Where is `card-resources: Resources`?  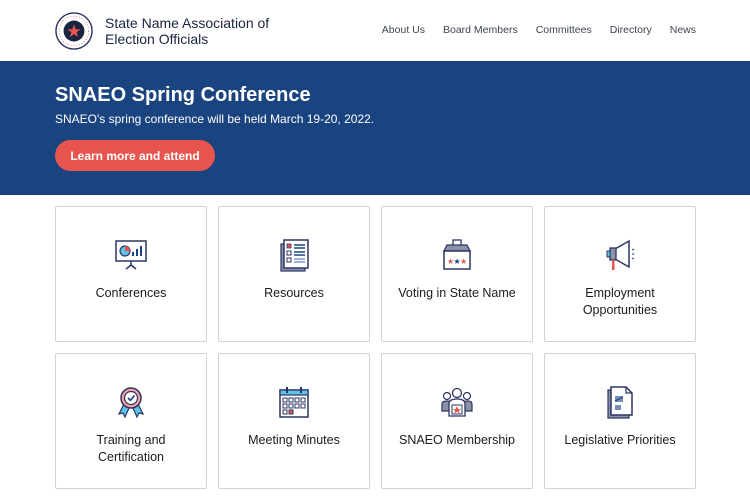
card-resources: Resources is located at coordinates (294, 274).